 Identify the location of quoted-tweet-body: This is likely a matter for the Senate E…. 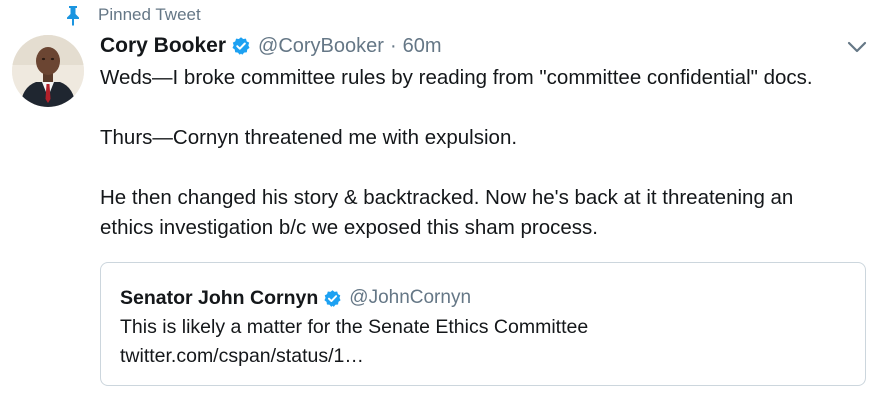
(354, 342).